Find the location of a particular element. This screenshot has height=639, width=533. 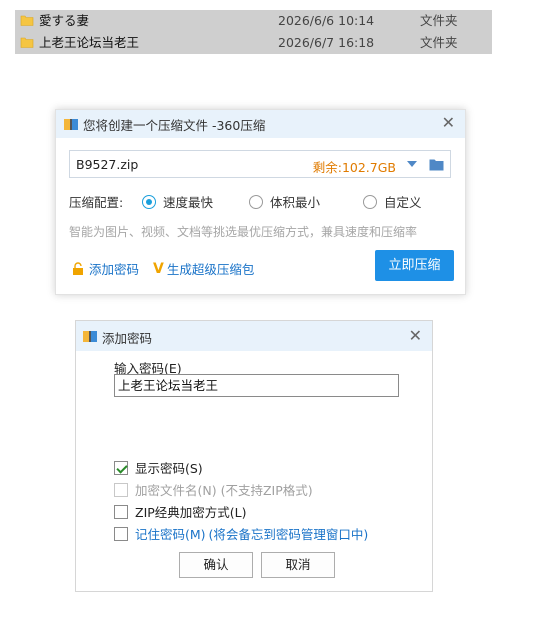

radio-selected-icon is located at coordinates (149, 201).